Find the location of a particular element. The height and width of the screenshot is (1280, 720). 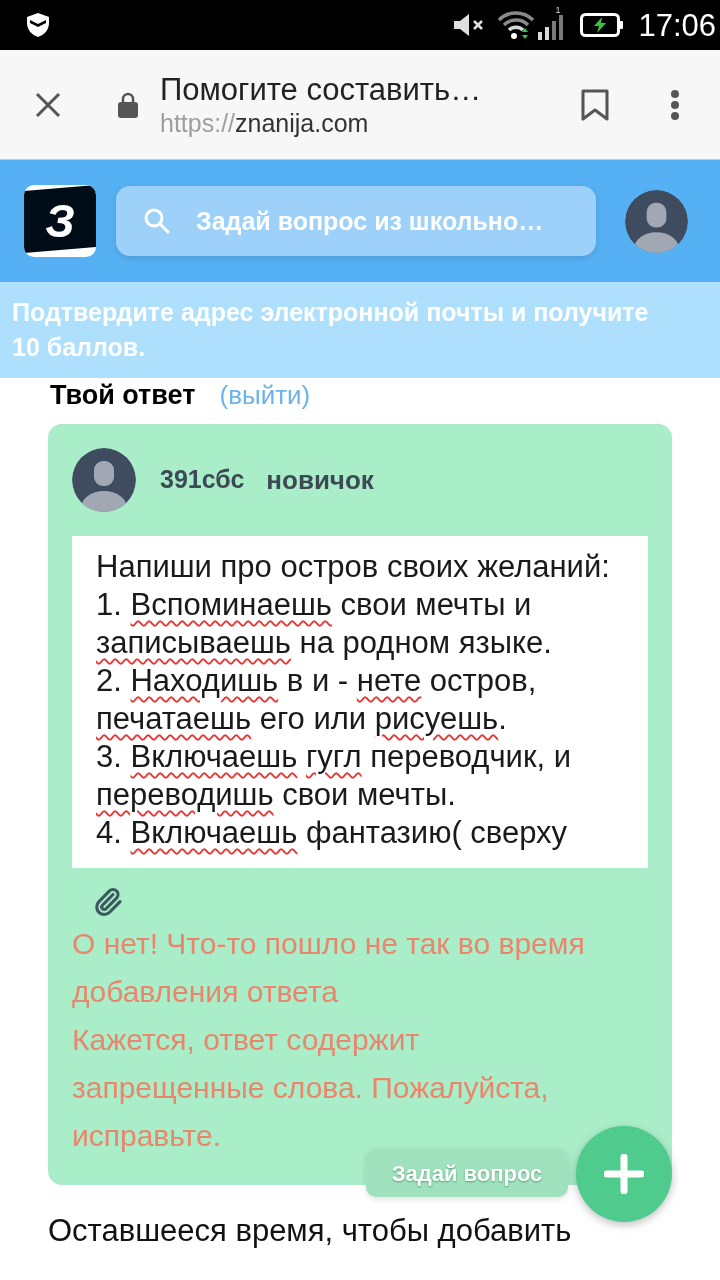

plus-icon is located at coordinates (624, 1174).